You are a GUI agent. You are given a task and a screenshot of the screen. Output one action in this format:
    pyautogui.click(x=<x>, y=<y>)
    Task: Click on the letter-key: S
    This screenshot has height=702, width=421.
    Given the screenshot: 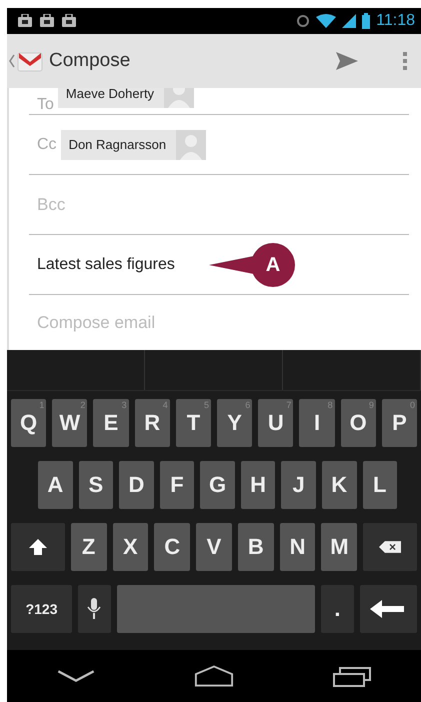 What is the action you would take?
    pyautogui.click(x=96, y=485)
    